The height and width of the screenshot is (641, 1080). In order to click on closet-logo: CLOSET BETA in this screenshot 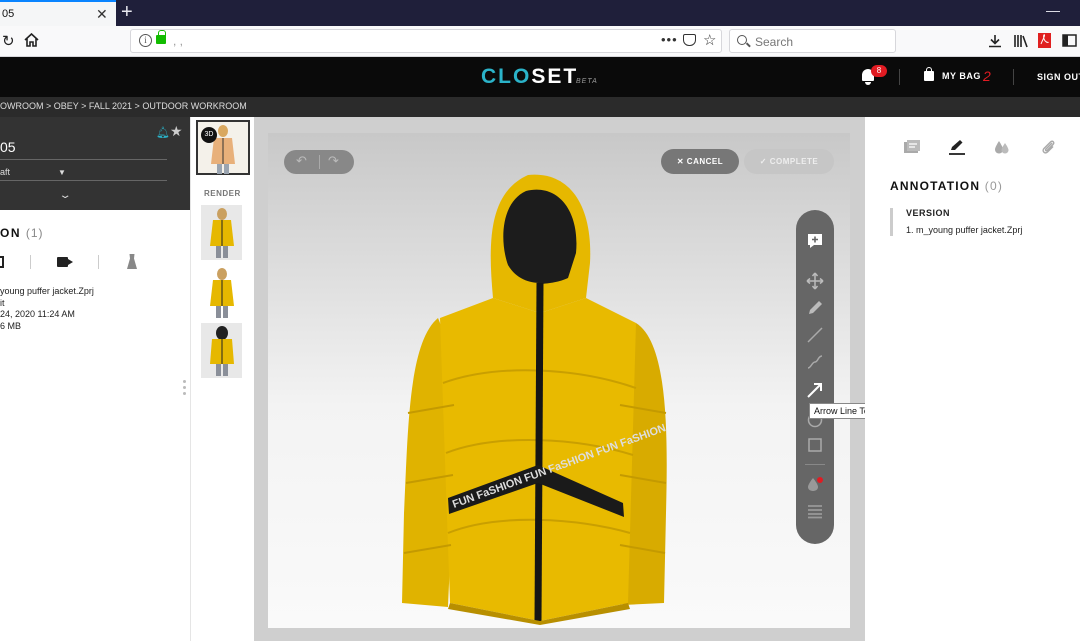, I will do `click(539, 77)`.